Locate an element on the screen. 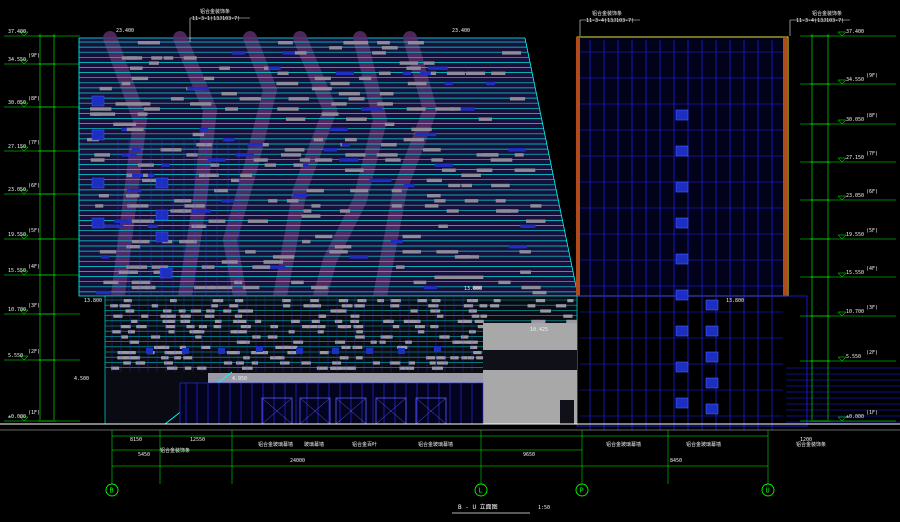 The image size is (900, 522). level-tag: (4F) is located at coordinates (34, 267).